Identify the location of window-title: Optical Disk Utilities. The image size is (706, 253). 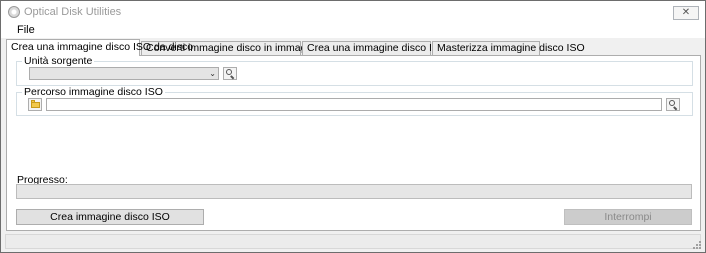
(73, 12).